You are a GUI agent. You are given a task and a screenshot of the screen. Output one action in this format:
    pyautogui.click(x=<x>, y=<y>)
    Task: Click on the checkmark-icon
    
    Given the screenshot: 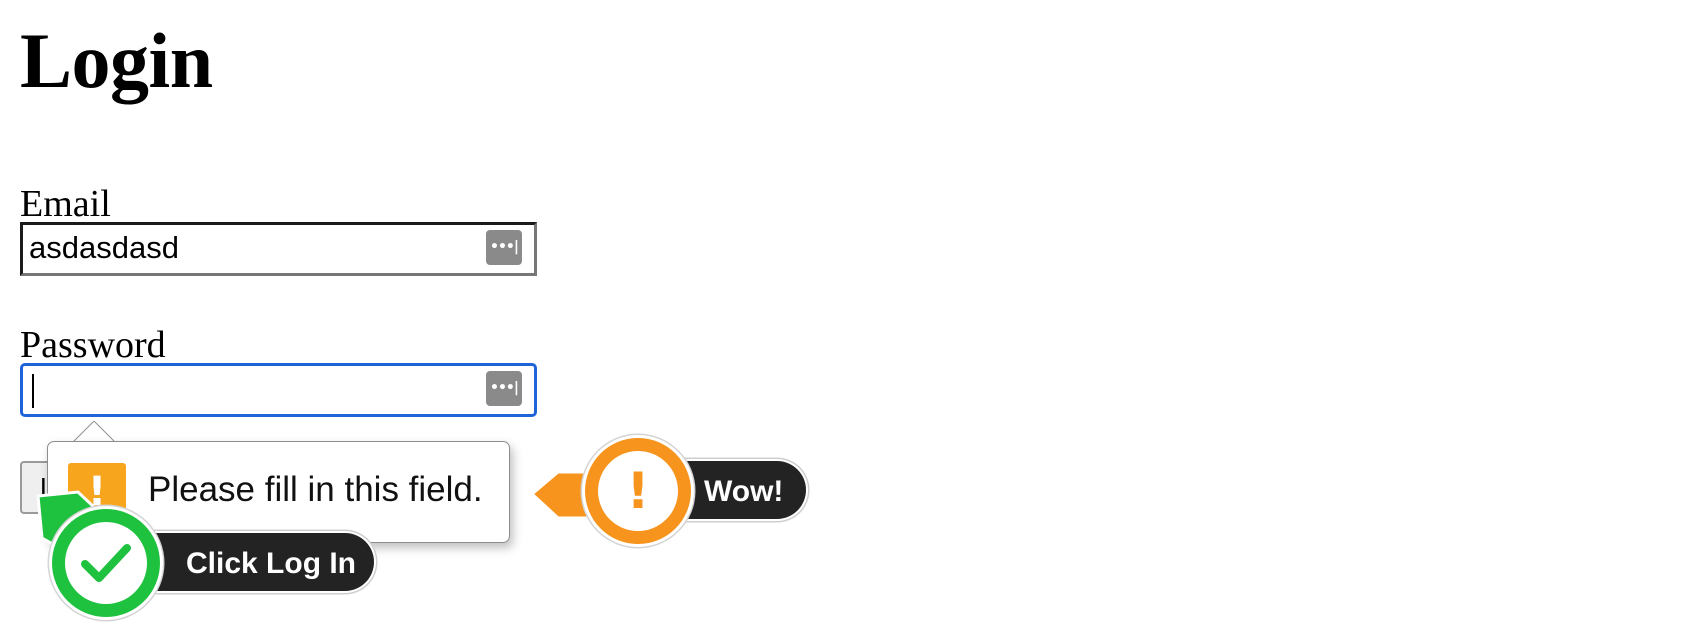 What is the action you would take?
    pyautogui.click(x=106, y=563)
    